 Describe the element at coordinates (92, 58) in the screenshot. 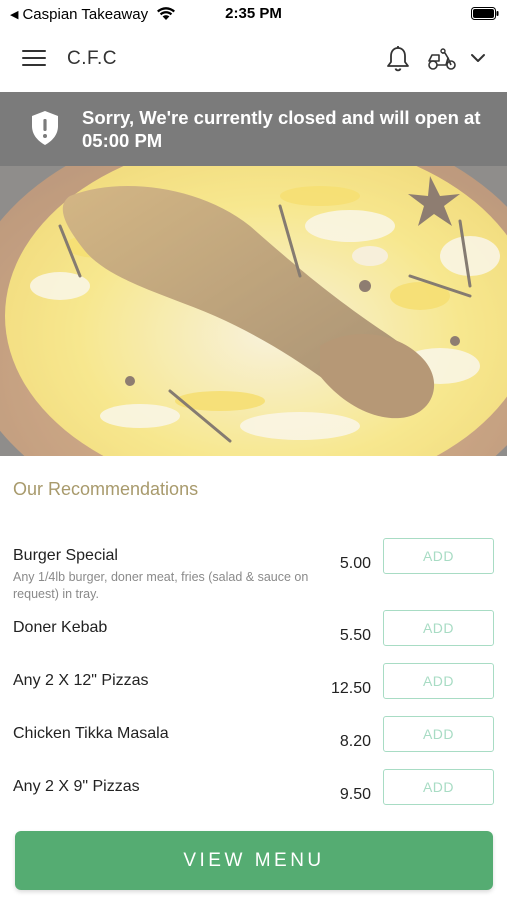

I see `page-title: C.F.C` at that location.